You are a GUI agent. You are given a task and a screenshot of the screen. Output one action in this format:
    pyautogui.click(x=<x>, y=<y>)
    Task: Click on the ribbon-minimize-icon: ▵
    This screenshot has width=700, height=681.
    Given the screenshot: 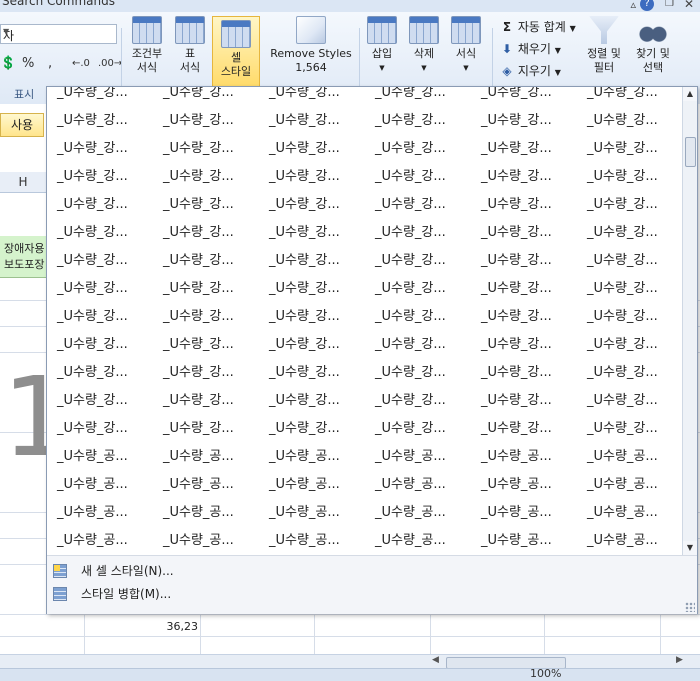 What is the action you would take?
    pyautogui.click(x=633, y=5)
    